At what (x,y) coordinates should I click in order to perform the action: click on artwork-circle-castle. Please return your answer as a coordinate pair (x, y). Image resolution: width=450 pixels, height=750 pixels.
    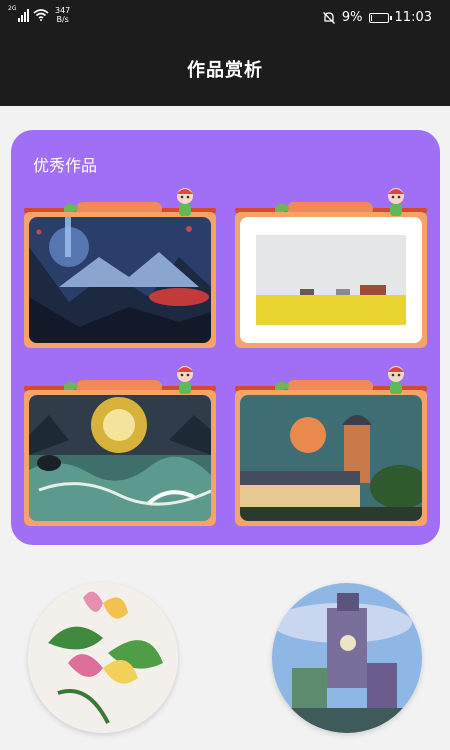
    Looking at the image, I should click on (347, 658).